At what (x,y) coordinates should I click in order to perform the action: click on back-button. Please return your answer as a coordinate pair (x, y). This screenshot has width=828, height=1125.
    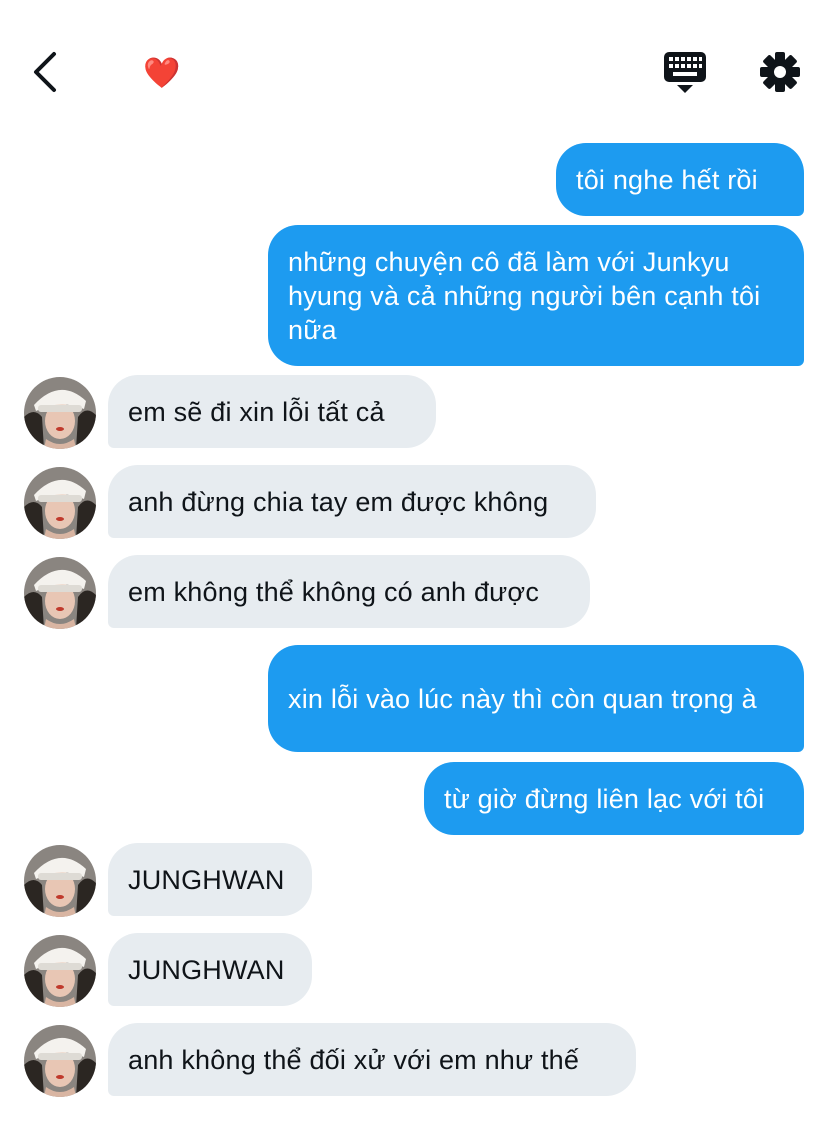
    Looking at the image, I should click on (48, 72).